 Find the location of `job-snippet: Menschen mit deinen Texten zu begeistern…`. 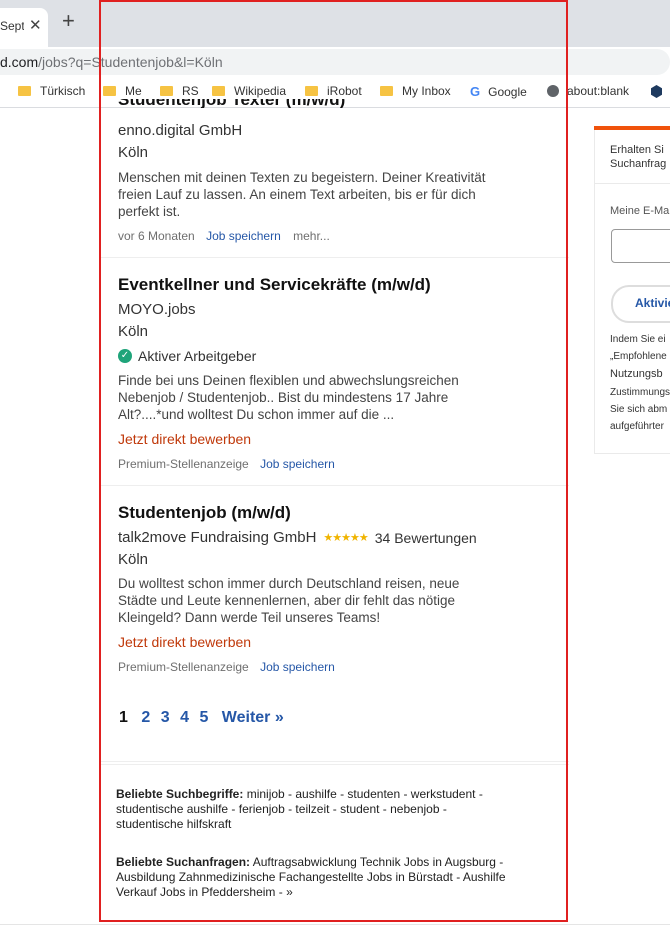

job-snippet: Menschen mit deinen Texten zu begeistern… is located at coordinates (302, 194).